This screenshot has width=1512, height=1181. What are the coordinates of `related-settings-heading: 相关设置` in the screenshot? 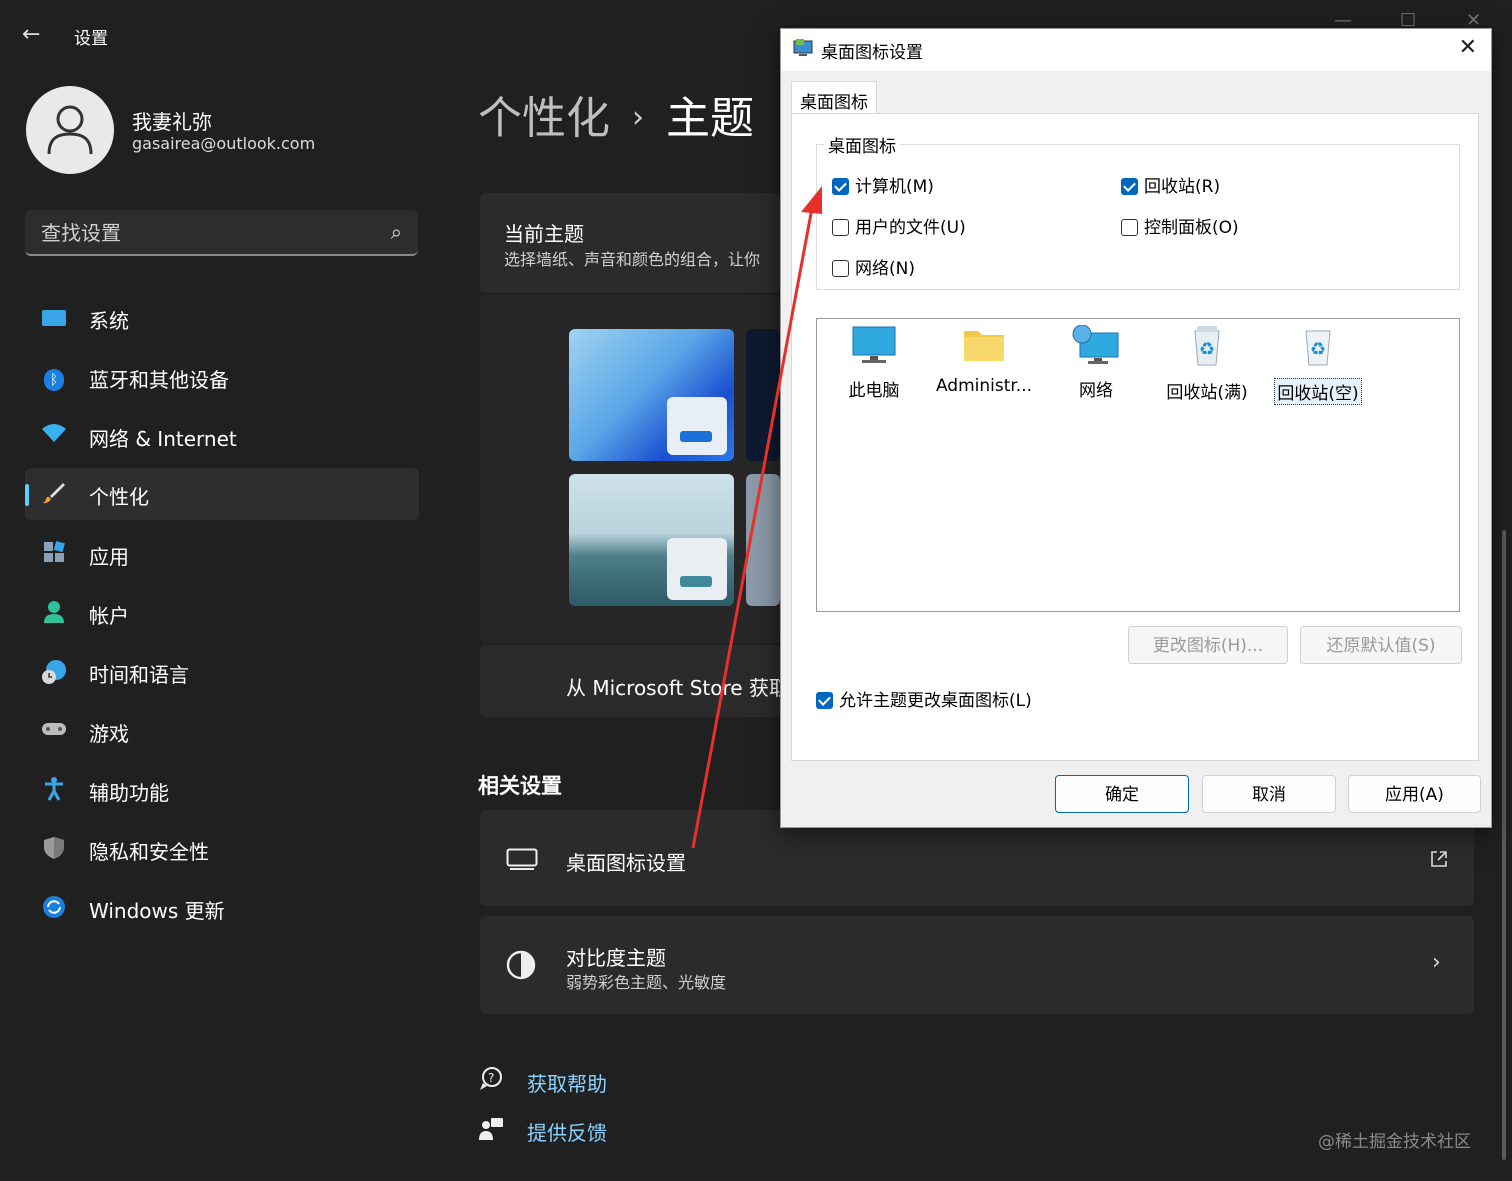 It's located at (520, 786).